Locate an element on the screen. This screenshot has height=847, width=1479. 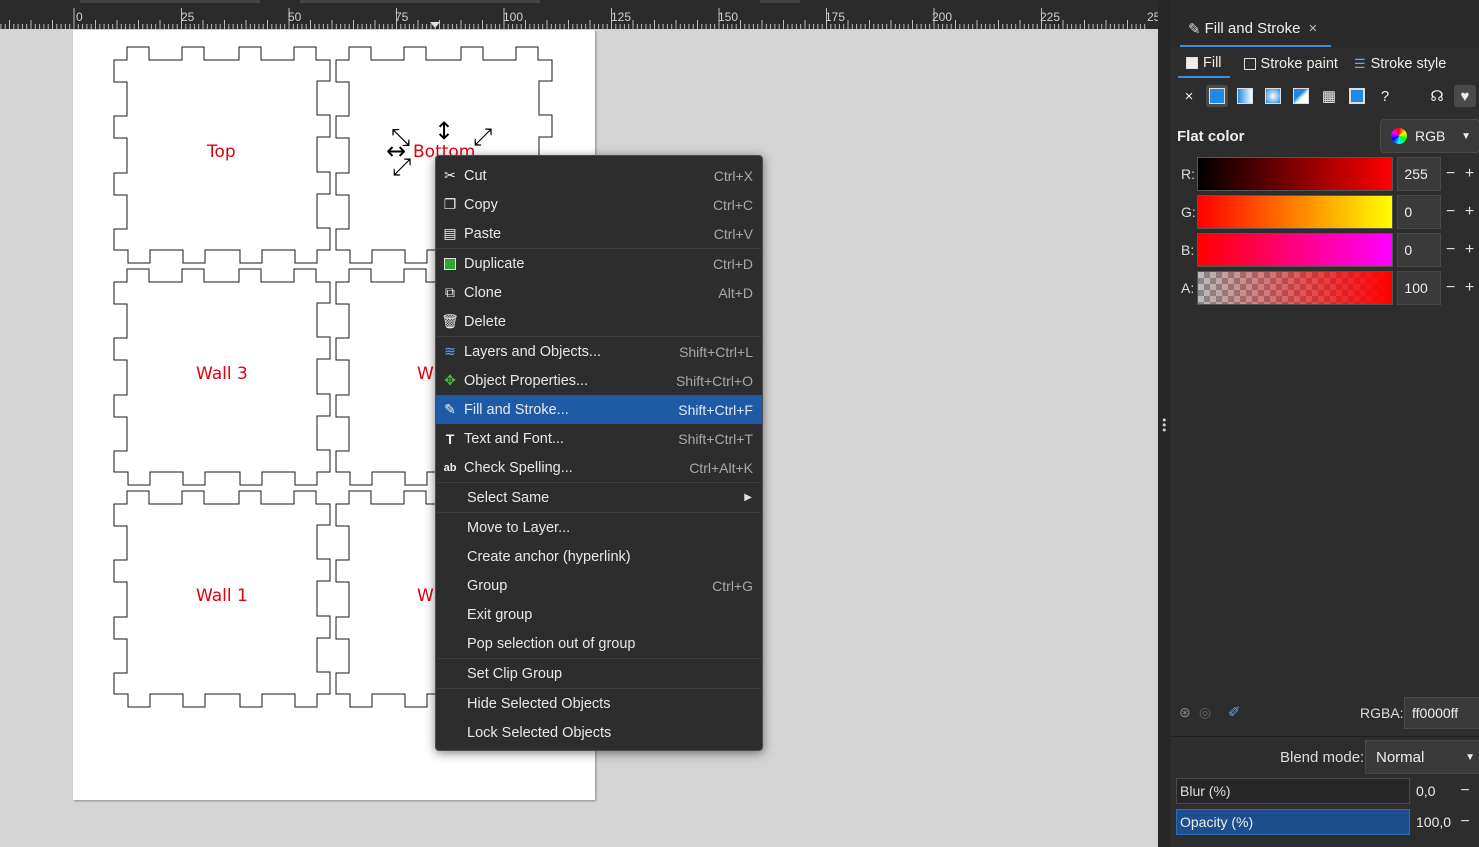
ruler-label: 0 is located at coordinates (79, 17).